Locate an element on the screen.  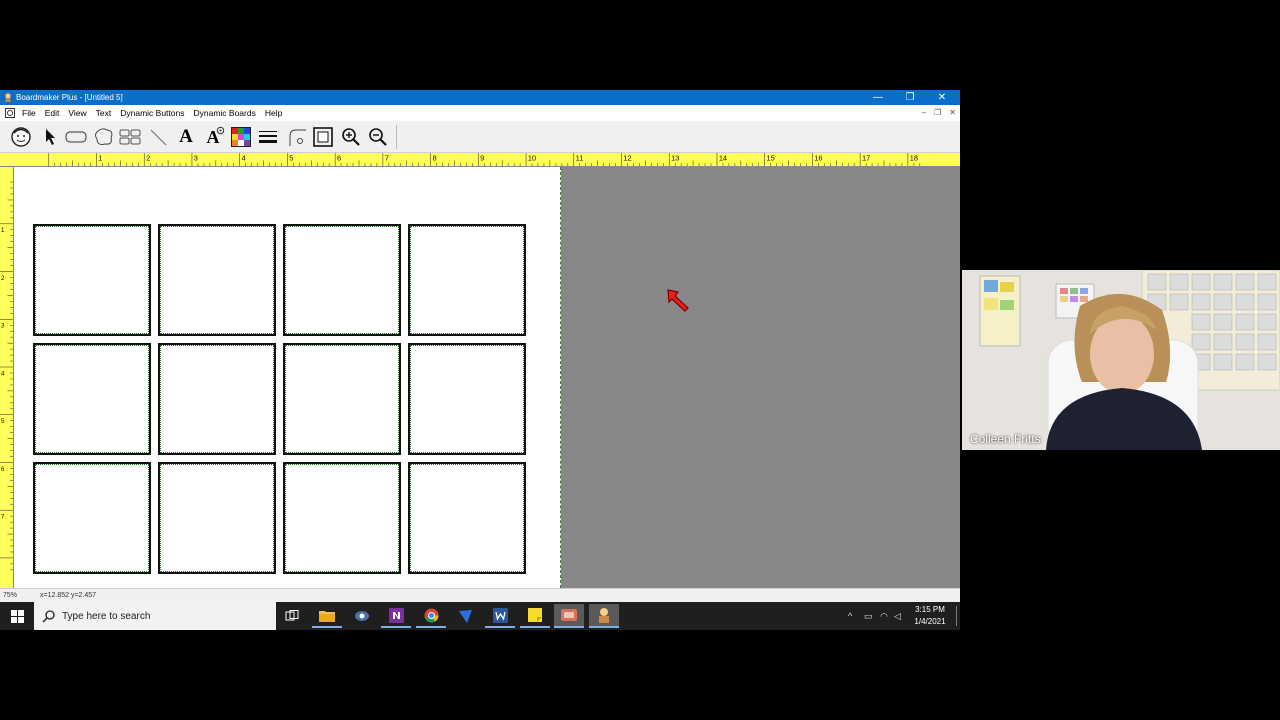
menu-help: Help is located at coordinates (273, 113).